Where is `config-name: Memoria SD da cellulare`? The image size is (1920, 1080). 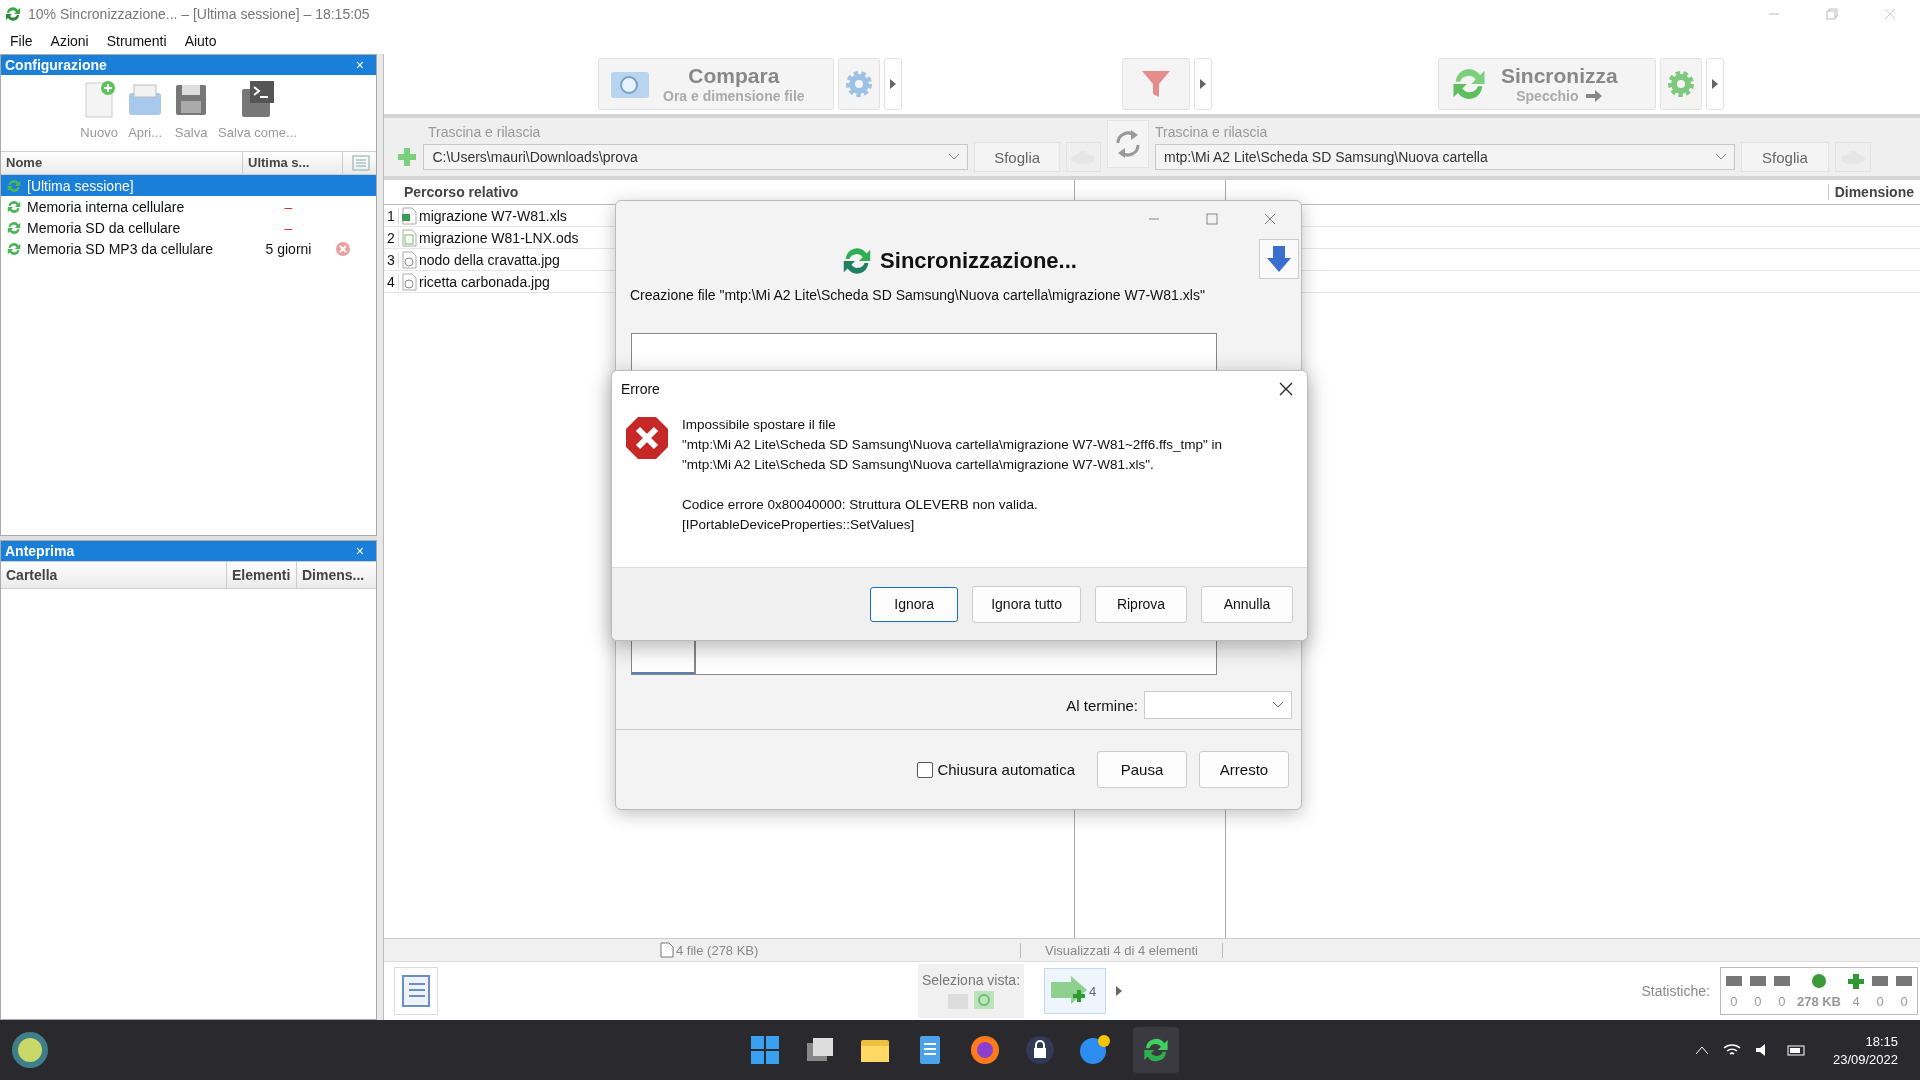
config-name: Memoria SD da cellulare is located at coordinates (104, 227).